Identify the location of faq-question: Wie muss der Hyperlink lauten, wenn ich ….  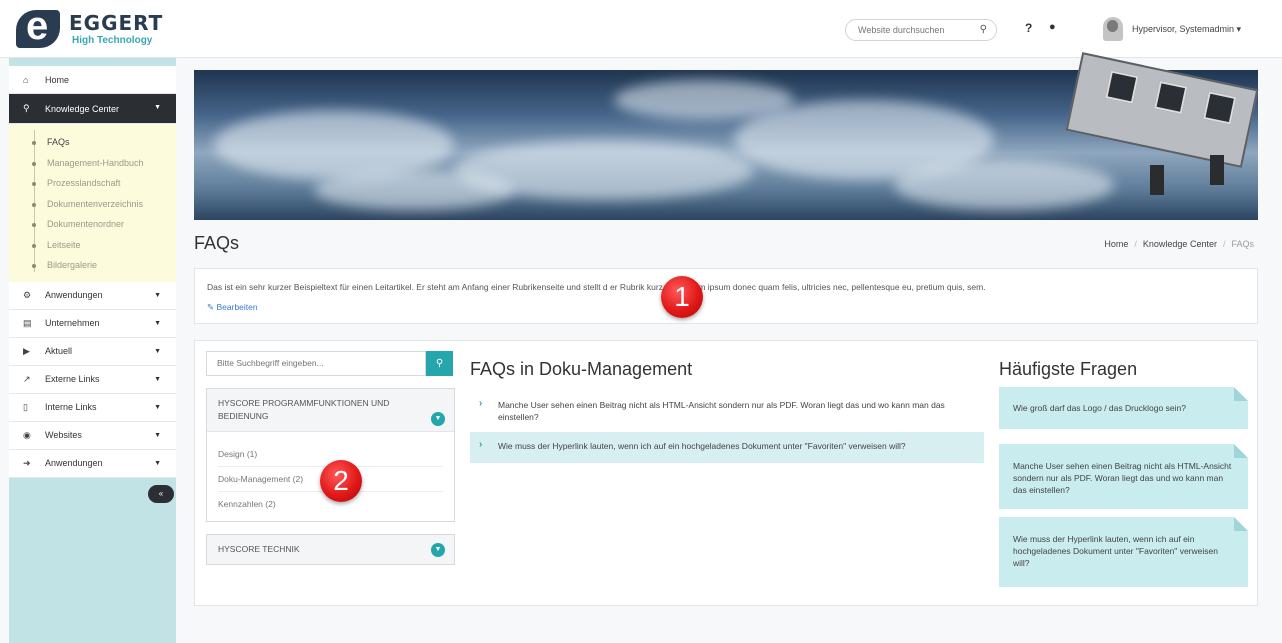
(702, 446).